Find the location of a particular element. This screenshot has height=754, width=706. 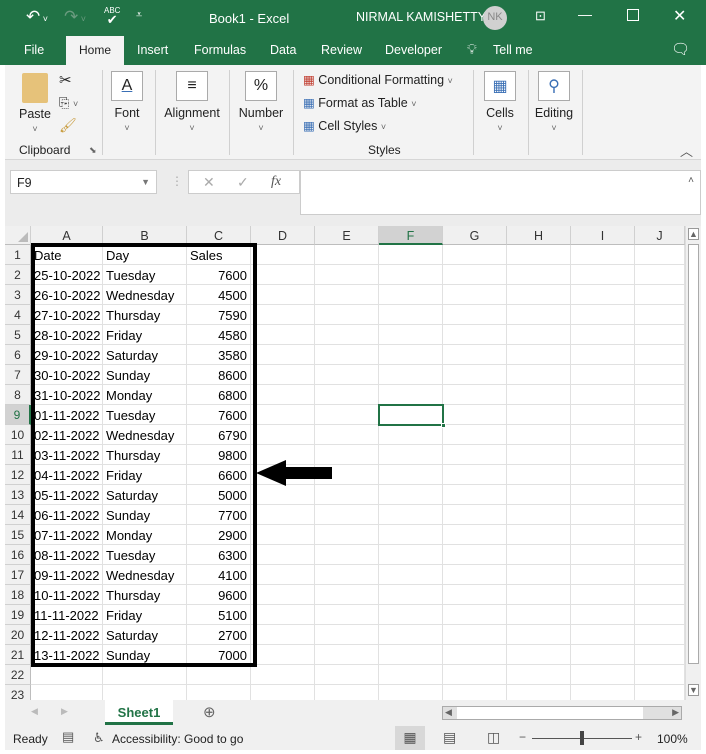

cell-E22 is located at coordinates (347, 675).